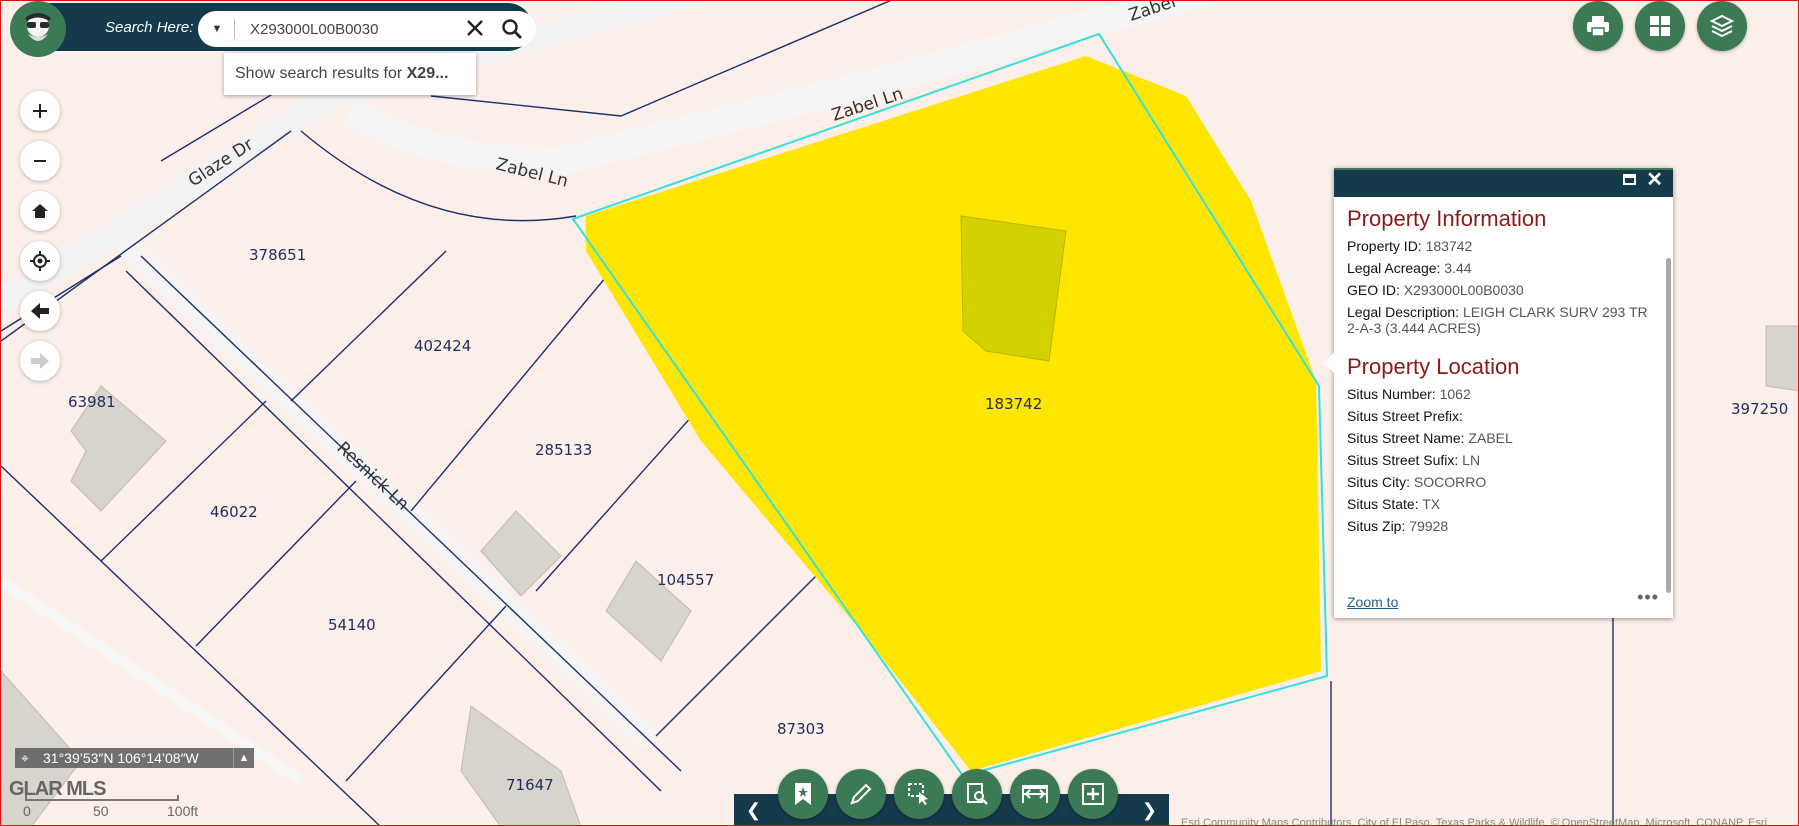  I want to click on chevron-right-icon: ❯, so click(1149, 810).